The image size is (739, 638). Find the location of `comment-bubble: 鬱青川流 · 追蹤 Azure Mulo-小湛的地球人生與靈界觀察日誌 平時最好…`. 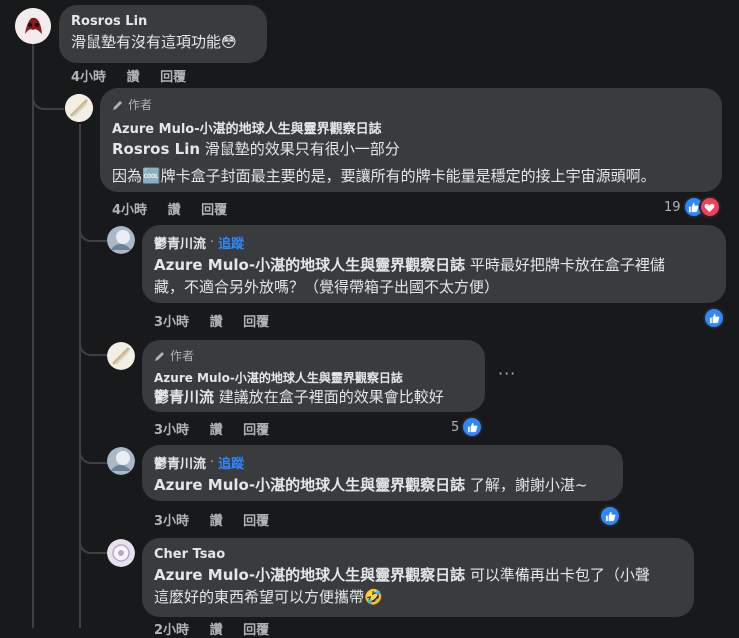

comment-bubble: 鬱青川流 · 追蹤 Azure Mulo-小湛的地球人生與靈界觀察日誌 平時最好… is located at coordinates (434, 264).